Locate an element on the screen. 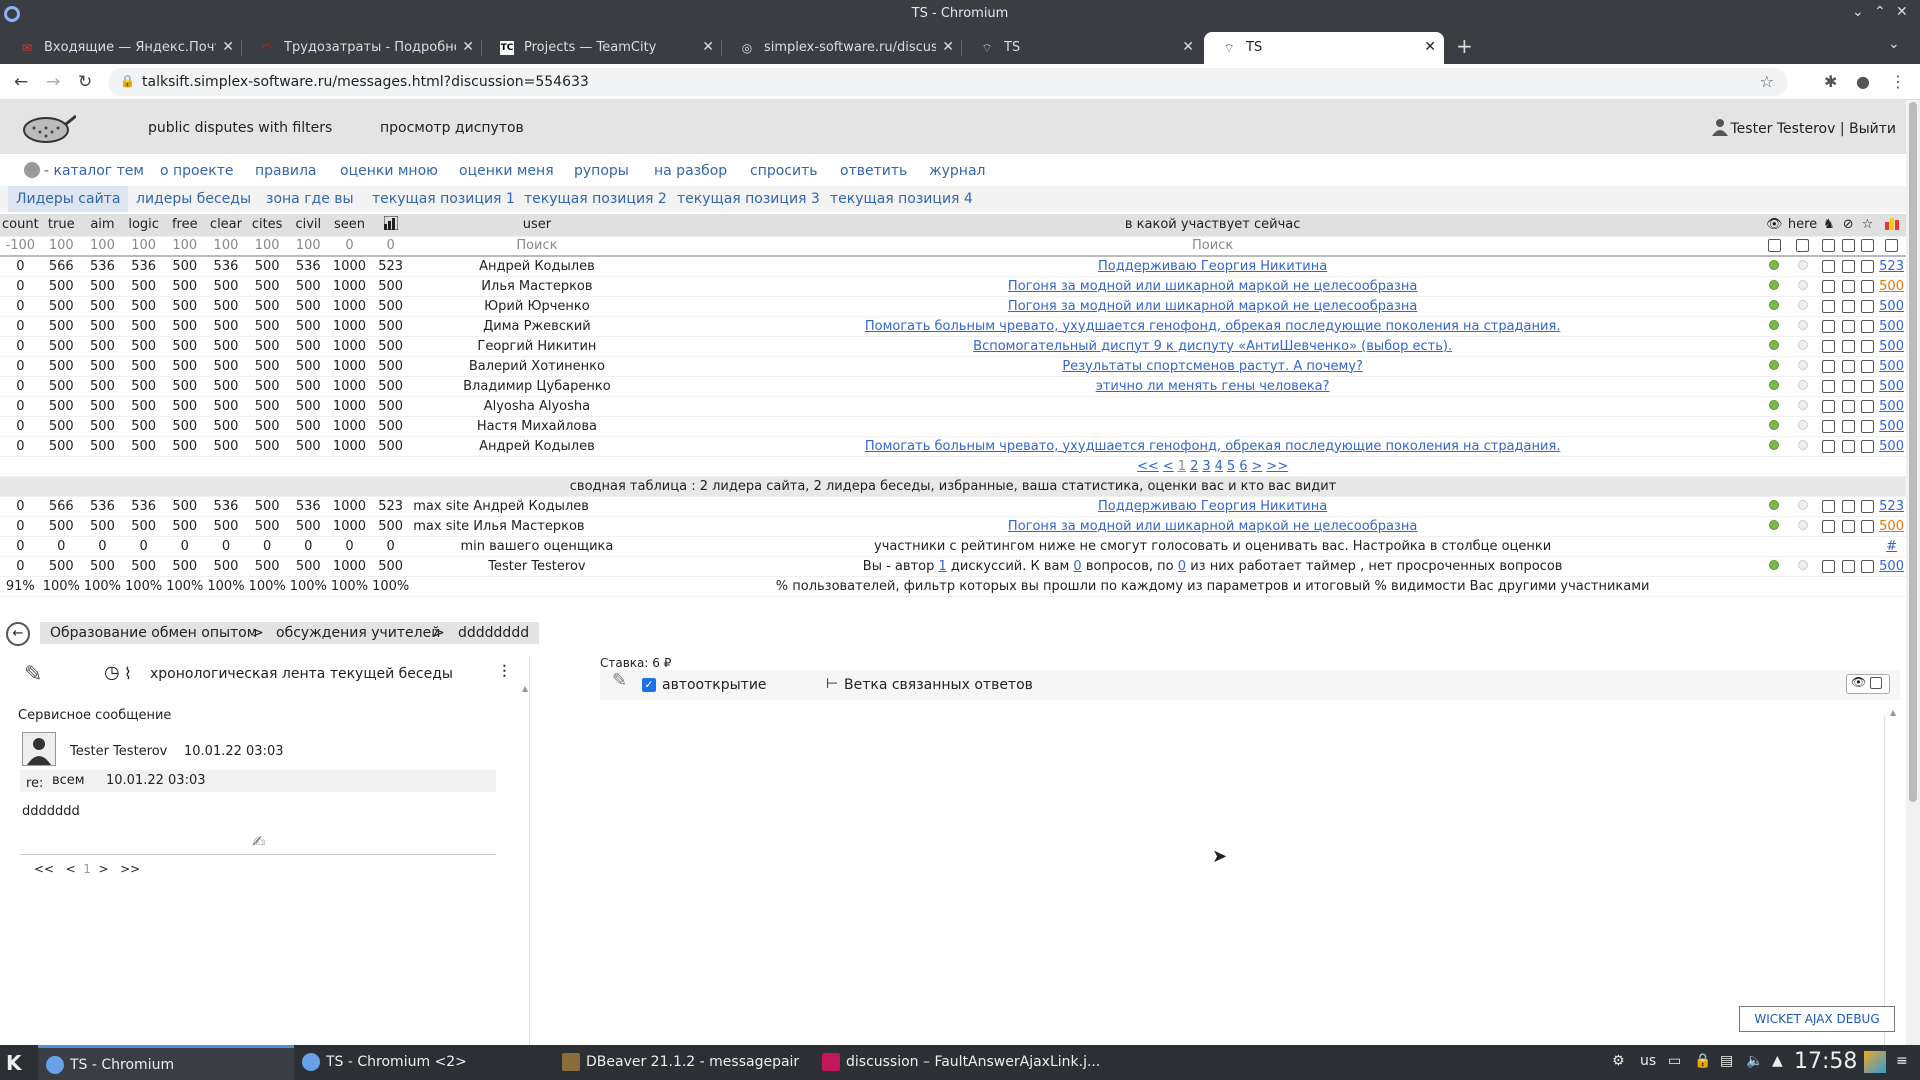 The image size is (1920, 1080). pager-link: >> is located at coordinates (1277, 466).